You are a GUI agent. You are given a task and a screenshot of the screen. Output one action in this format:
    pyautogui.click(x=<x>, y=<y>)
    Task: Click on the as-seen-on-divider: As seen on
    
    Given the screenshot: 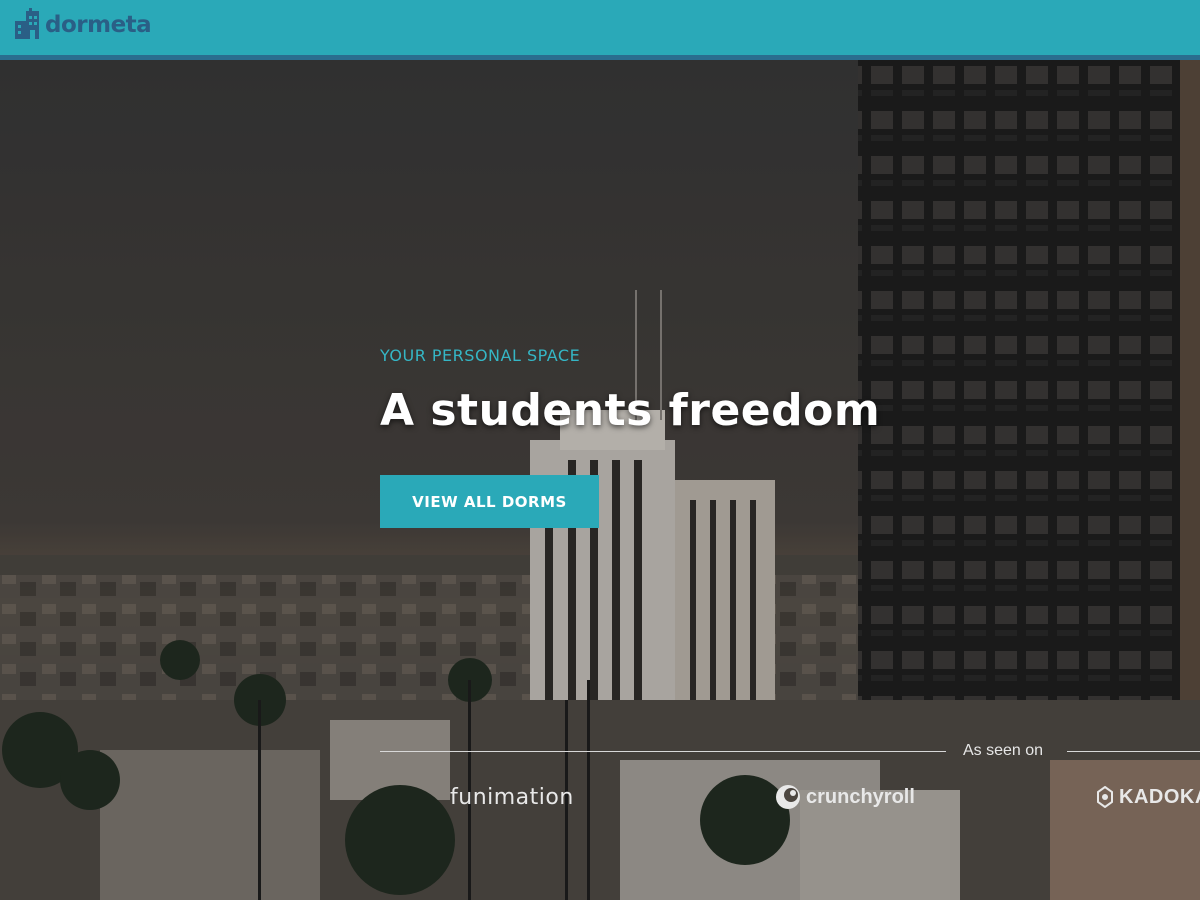 What is the action you would take?
    pyautogui.click(x=790, y=751)
    